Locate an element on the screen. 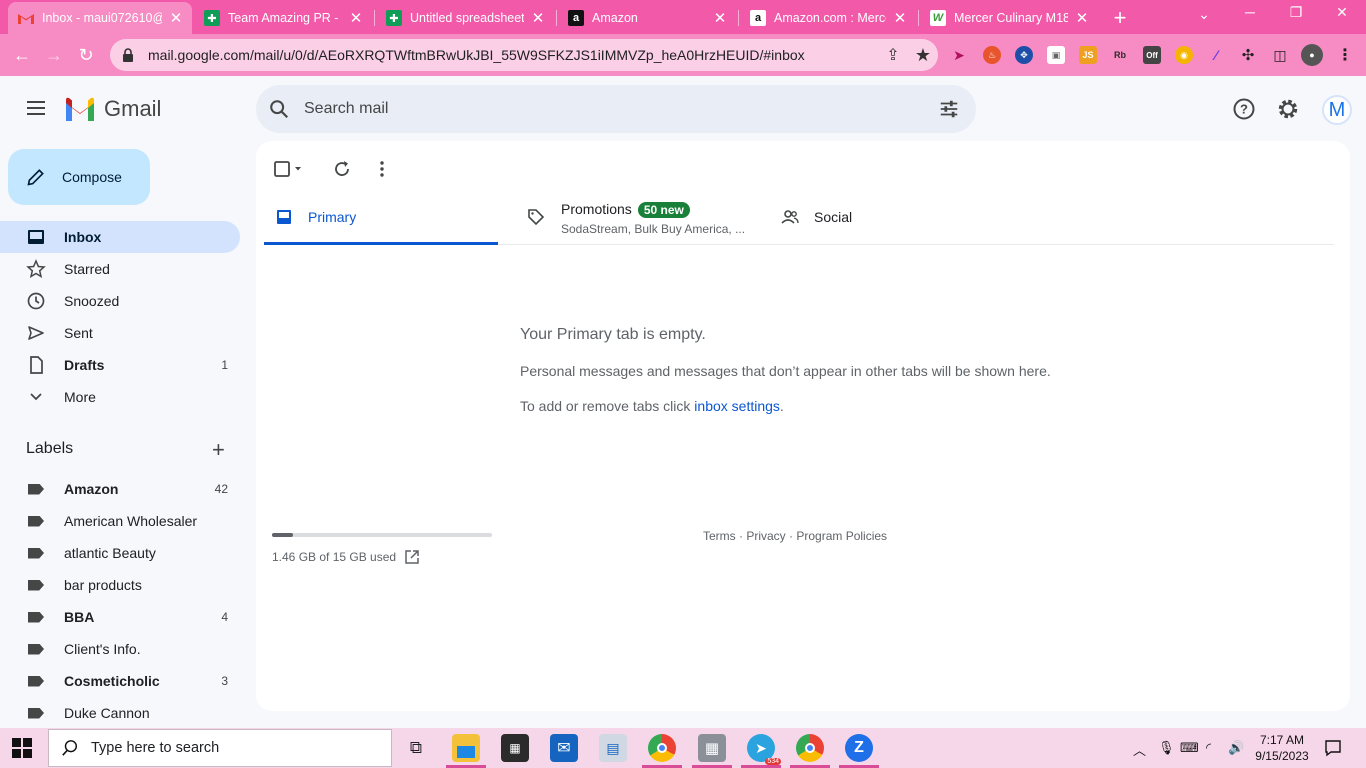 The height and width of the screenshot is (768, 1366). bookmark-star-icon: ★ is located at coordinates (923, 55).